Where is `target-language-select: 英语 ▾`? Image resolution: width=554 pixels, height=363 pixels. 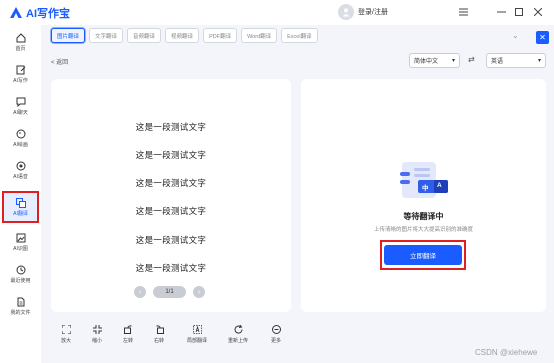 target-language-select: 英语 ▾ is located at coordinates (516, 60).